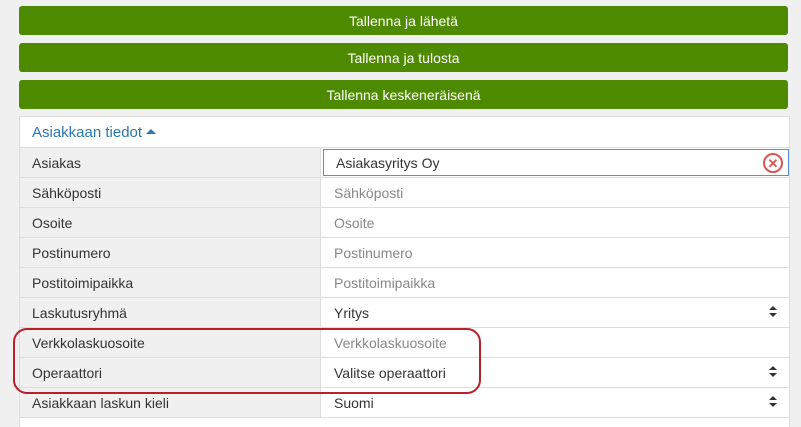 This screenshot has height=427, width=801. What do you see at coordinates (555, 312) in the screenshot?
I see `billing-group-select: Yritys` at bounding box center [555, 312].